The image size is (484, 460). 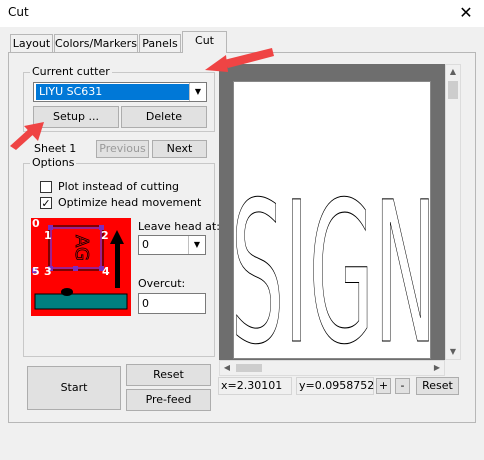 I want to click on annotation-arrow-icon, so click(x=249, y=58).